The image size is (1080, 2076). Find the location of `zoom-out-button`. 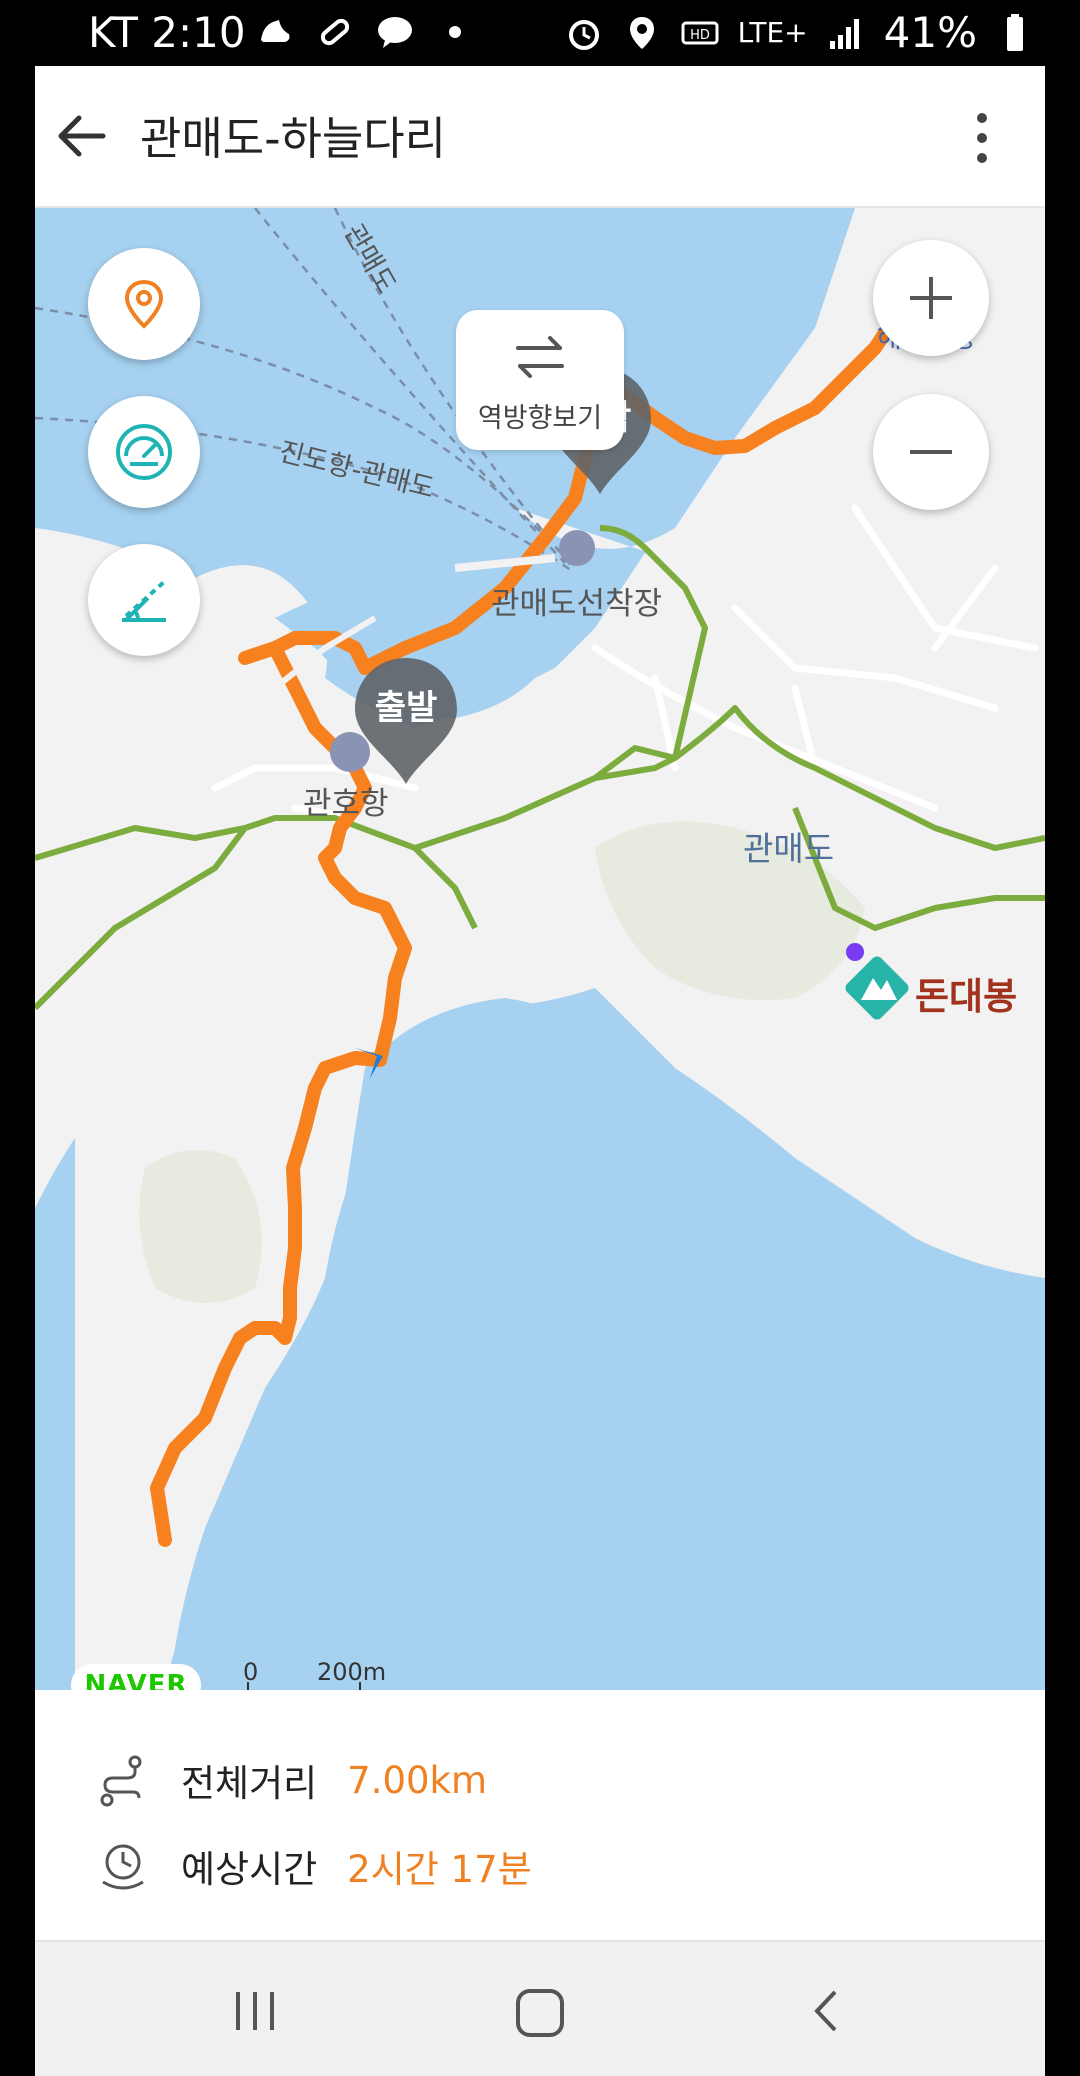

zoom-out-button is located at coordinates (931, 452).